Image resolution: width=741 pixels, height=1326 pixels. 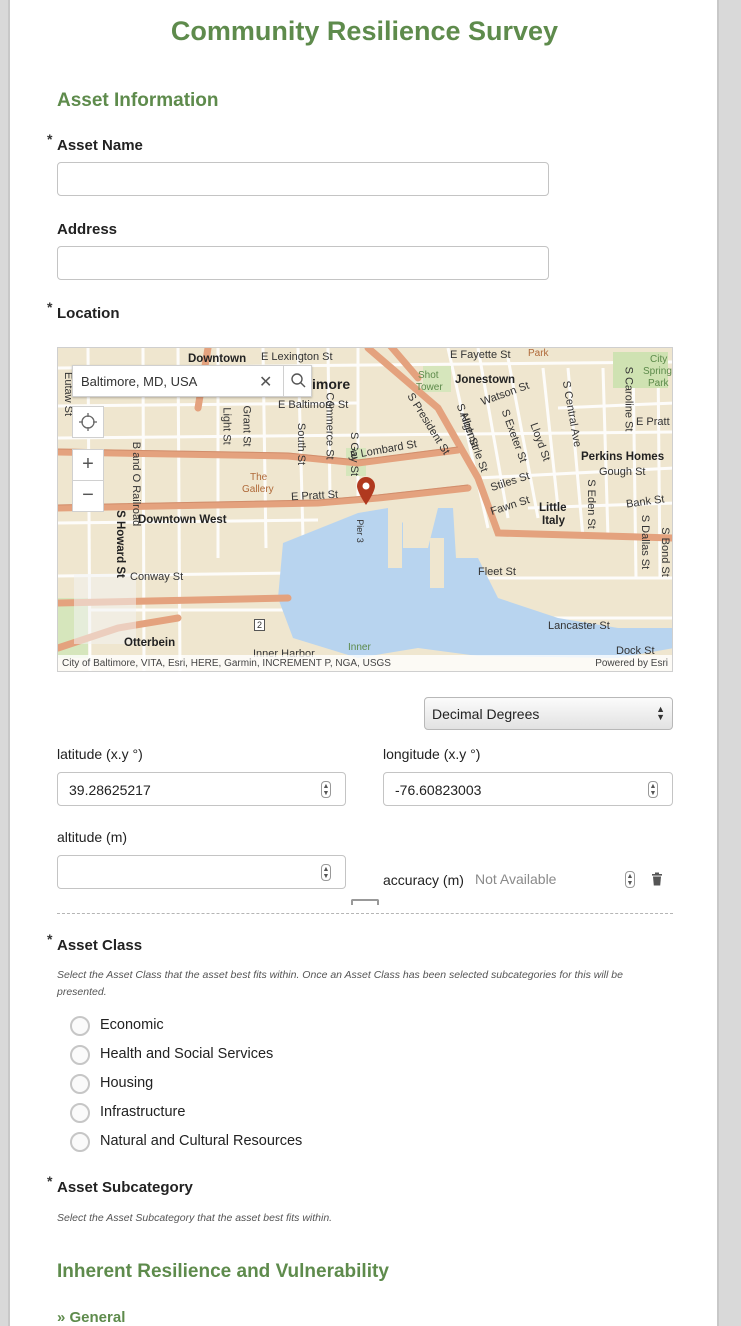 I want to click on close-icon: ✕, so click(x=265, y=382).